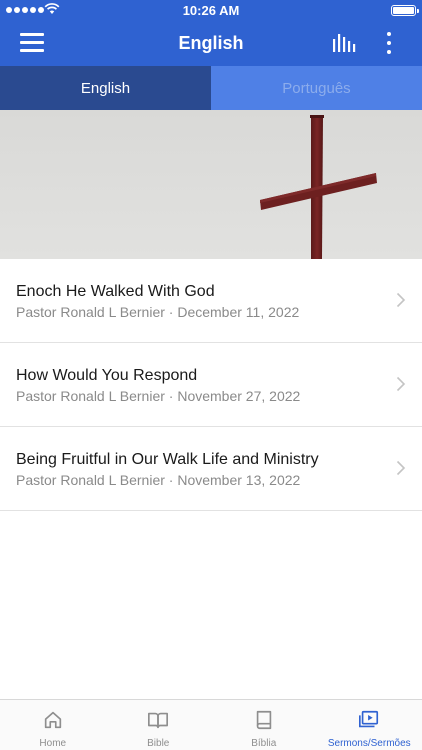  I want to click on home-icon, so click(52, 720).